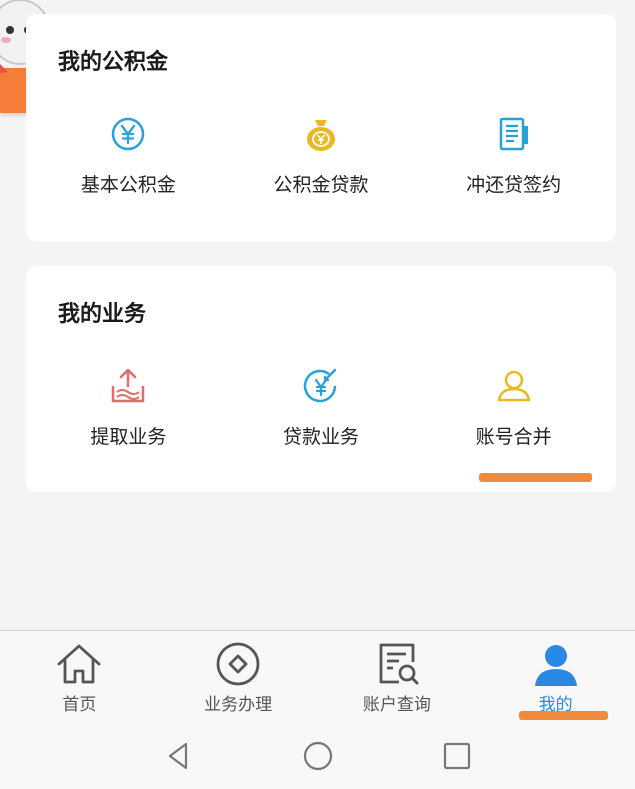 The height and width of the screenshot is (789, 635). What do you see at coordinates (513, 134) in the screenshot?
I see `document-icon` at bounding box center [513, 134].